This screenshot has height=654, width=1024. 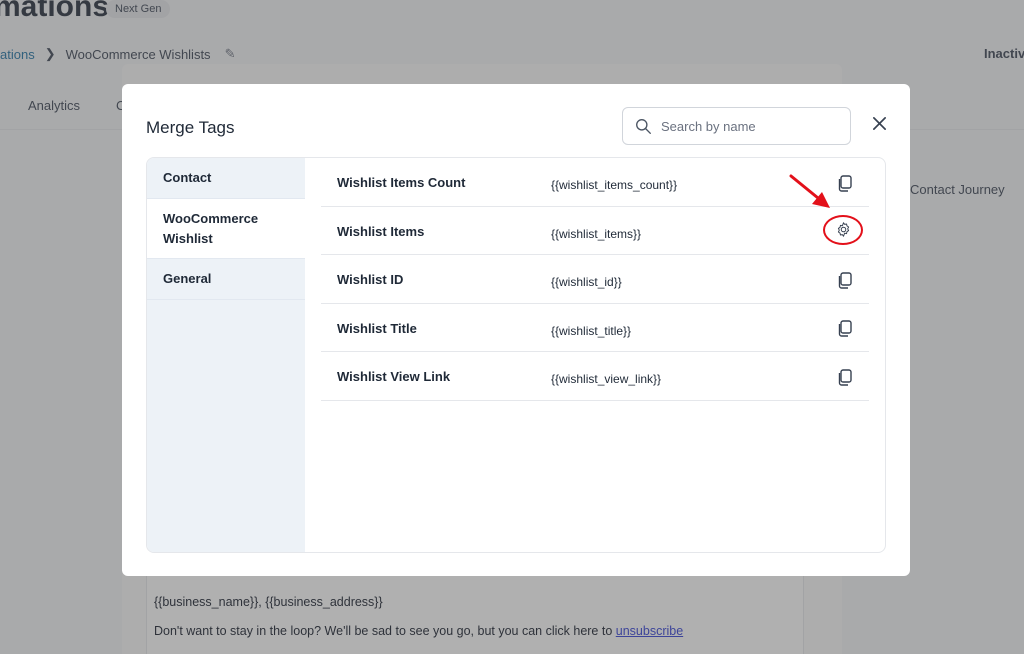 What do you see at coordinates (211, 228) in the screenshot?
I see `sidebar-item-label: WooCommerce Wishlist` at bounding box center [211, 228].